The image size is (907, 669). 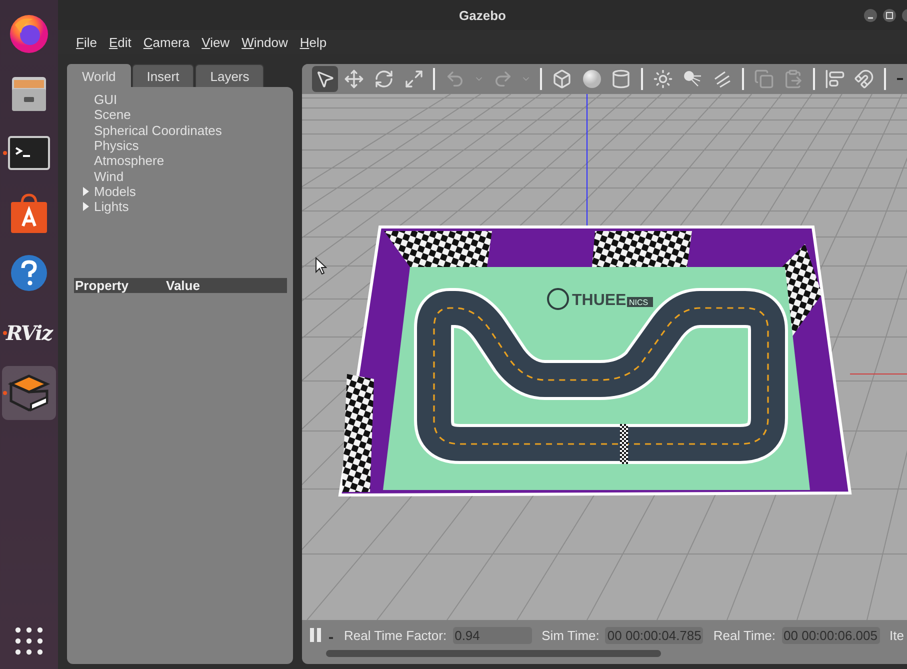 I want to click on tab: Layers, so click(x=229, y=75).